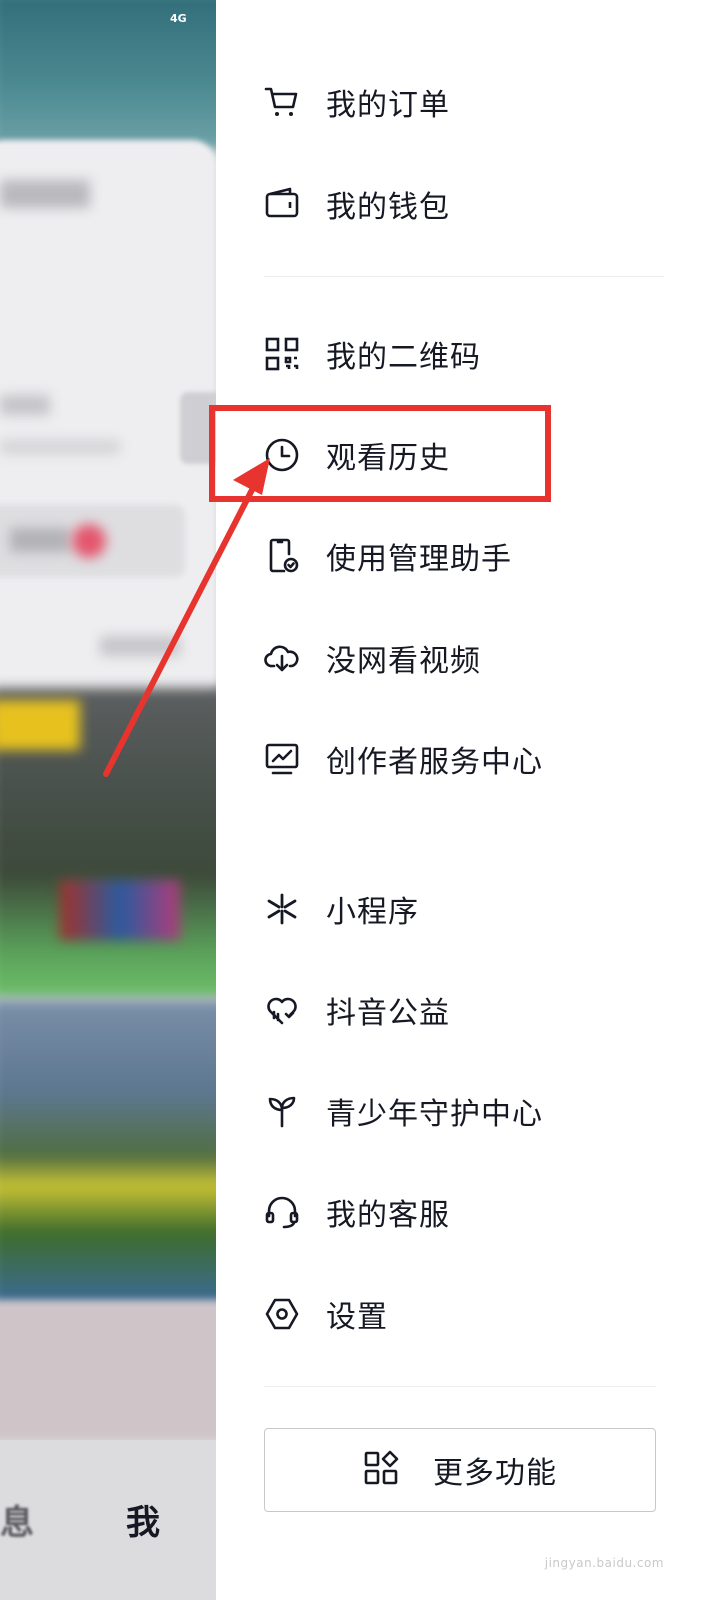 This screenshot has width=720, height=1600. What do you see at coordinates (388, 207) in the screenshot?
I see `menu-item-label: 我的钱包` at bounding box center [388, 207].